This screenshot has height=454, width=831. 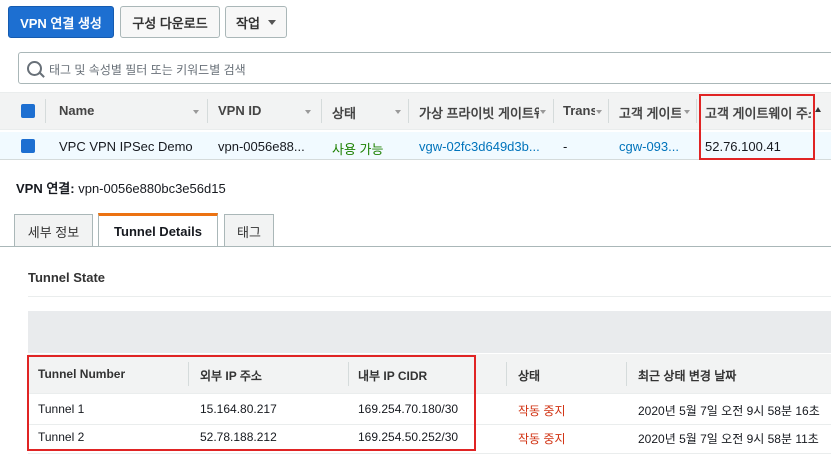 What do you see at coordinates (119, 110) in the screenshot?
I see `column-header-name: Name` at bounding box center [119, 110].